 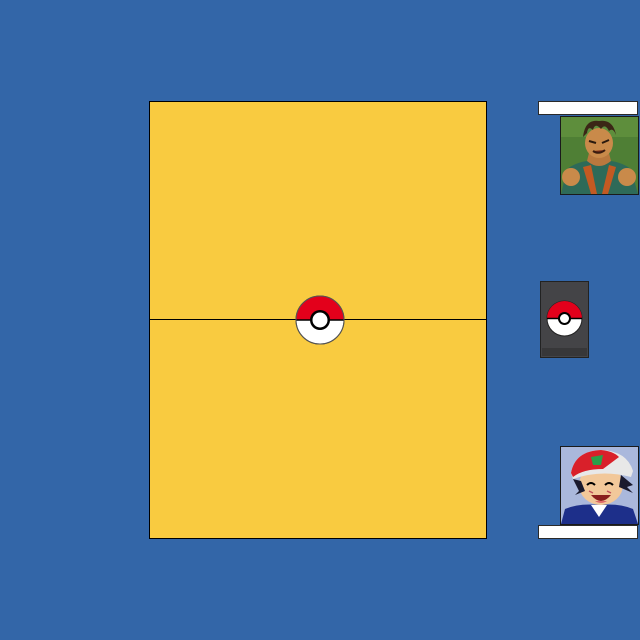 I want to click on card-deck, so click(x=564, y=319).